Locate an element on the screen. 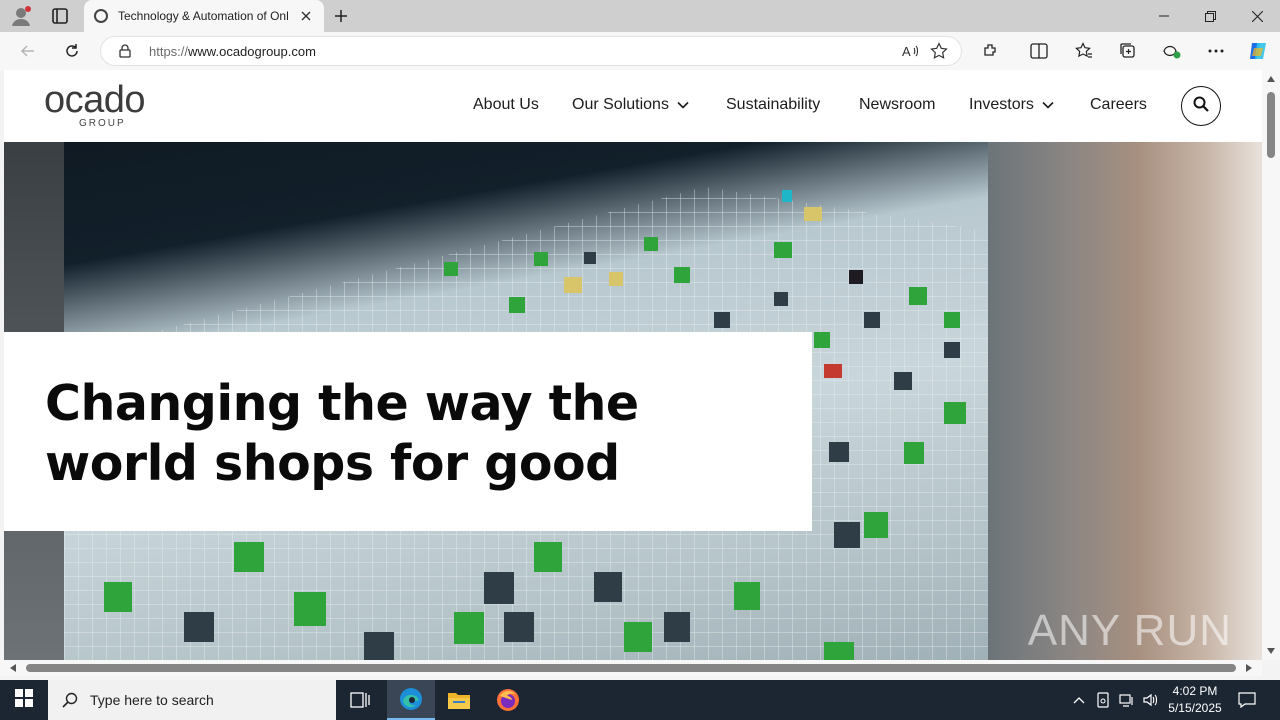 This screenshot has height=720, width=1280. windows-logo-icon is located at coordinates (24, 700).